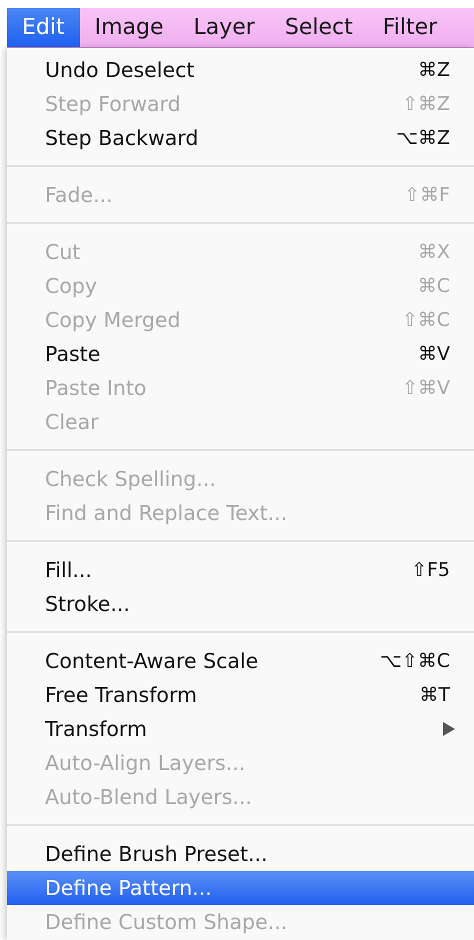  Describe the element at coordinates (113, 104) in the screenshot. I see `menu-item-label: Step Forward` at that location.